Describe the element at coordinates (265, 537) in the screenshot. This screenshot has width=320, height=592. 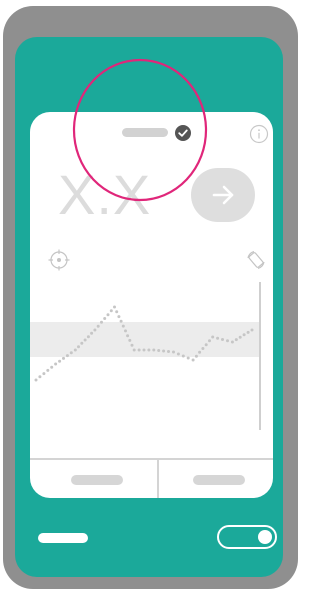
I see `toggle-knob` at that location.